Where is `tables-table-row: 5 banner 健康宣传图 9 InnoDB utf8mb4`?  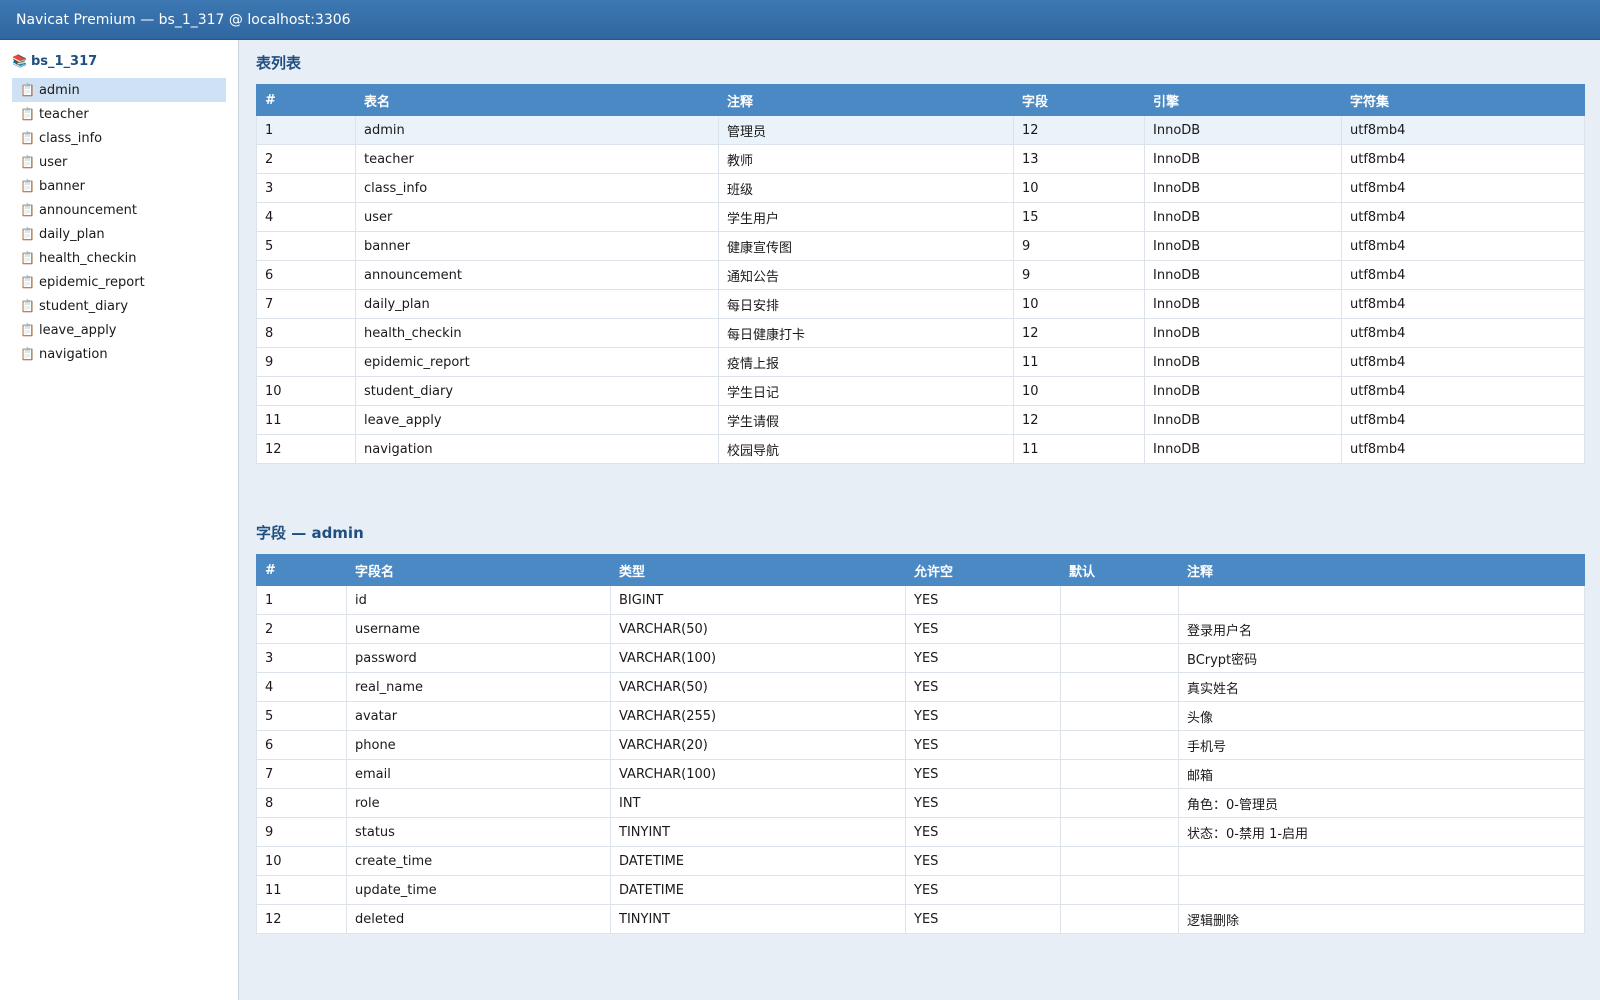 tables-table-row: 5 banner 健康宣传图 9 InnoDB utf8mb4 is located at coordinates (920, 246).